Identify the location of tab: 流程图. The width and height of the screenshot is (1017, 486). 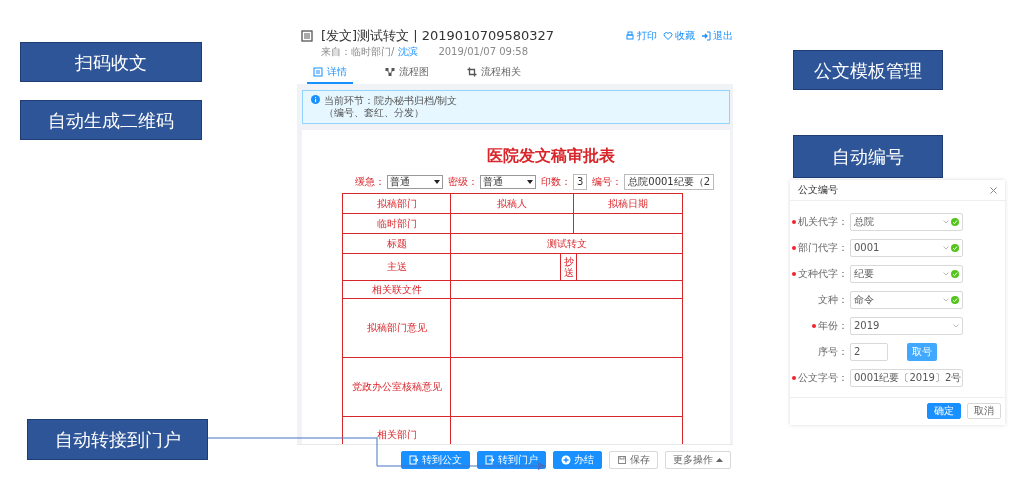
(407, 73).